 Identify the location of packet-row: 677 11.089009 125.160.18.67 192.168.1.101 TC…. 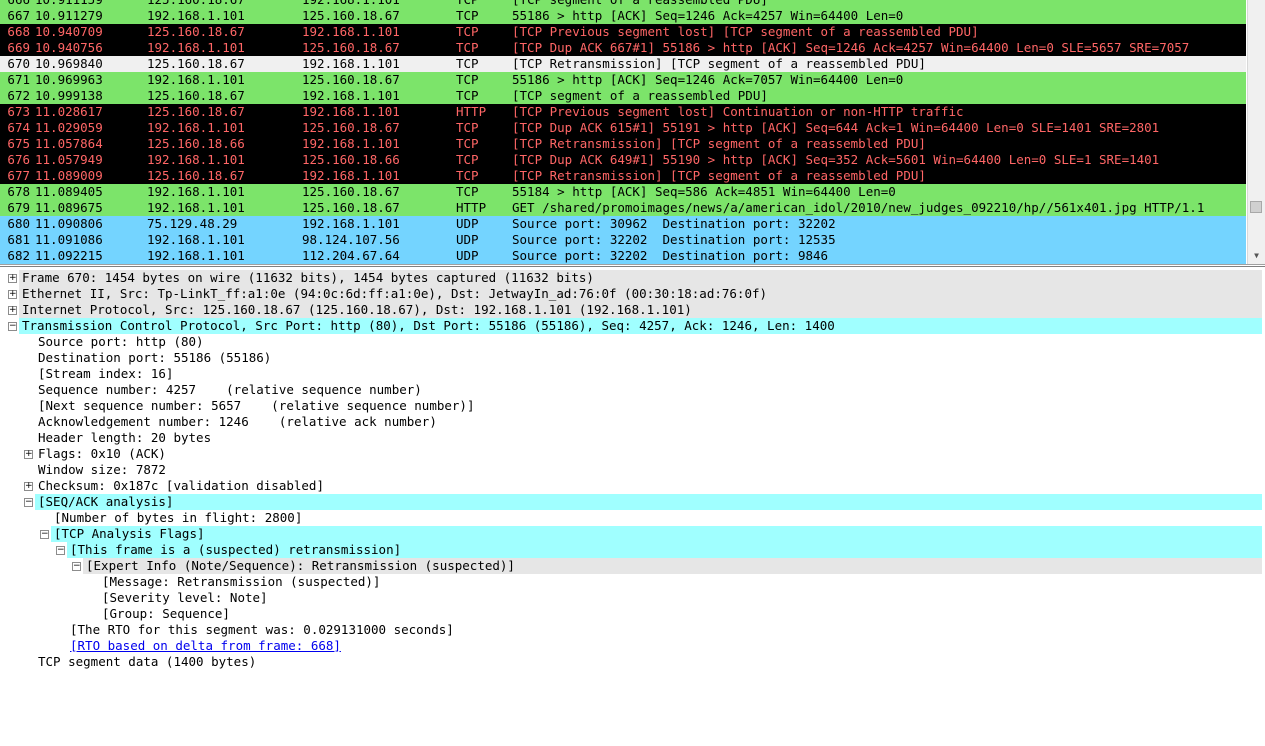
(623, 176).